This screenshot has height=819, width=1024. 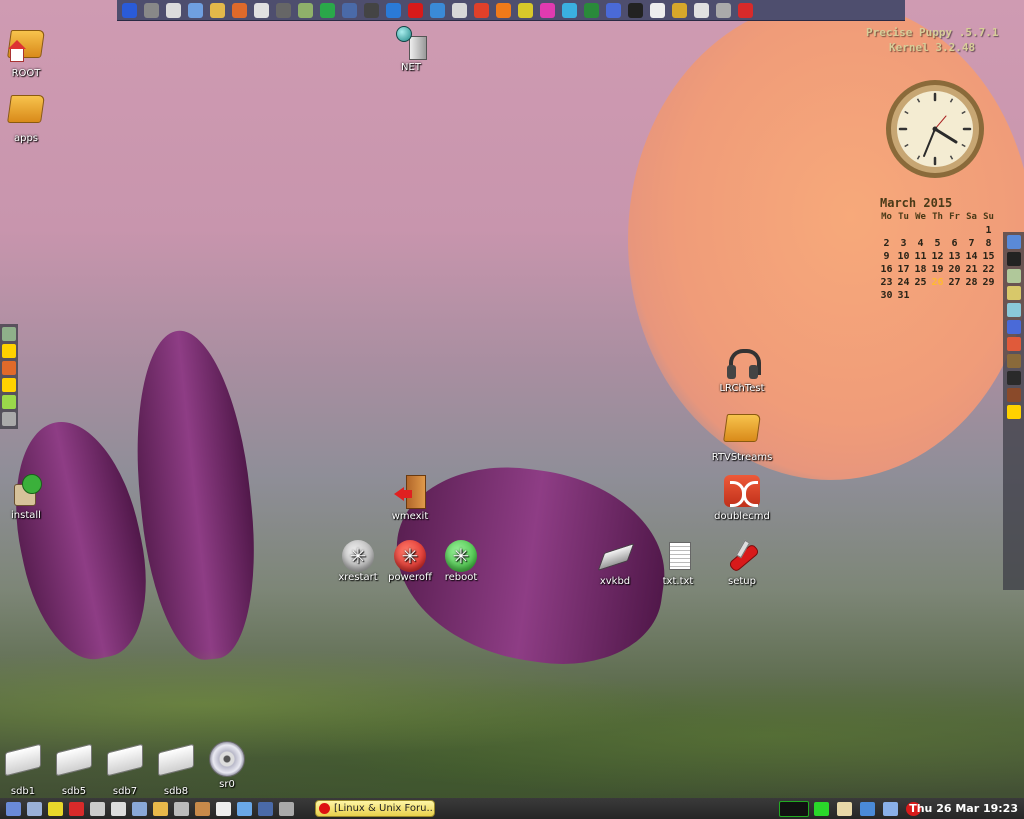 What do you see at coordinates (244, 808) in the screenshot?
I see `taskbar-cube-button` at bounding box center [244, 808].